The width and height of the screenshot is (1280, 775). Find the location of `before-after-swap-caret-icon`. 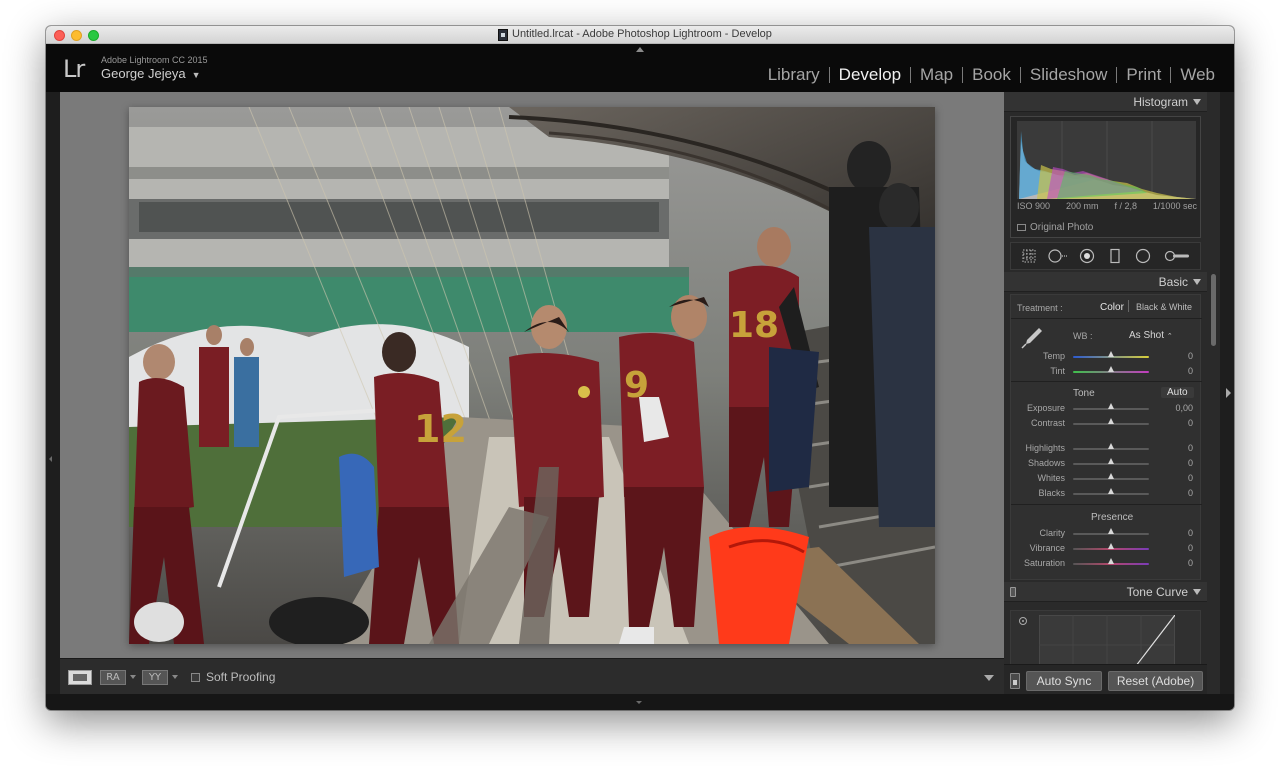

before-after-swap-caret-icon is located at coordinates (175, 677).